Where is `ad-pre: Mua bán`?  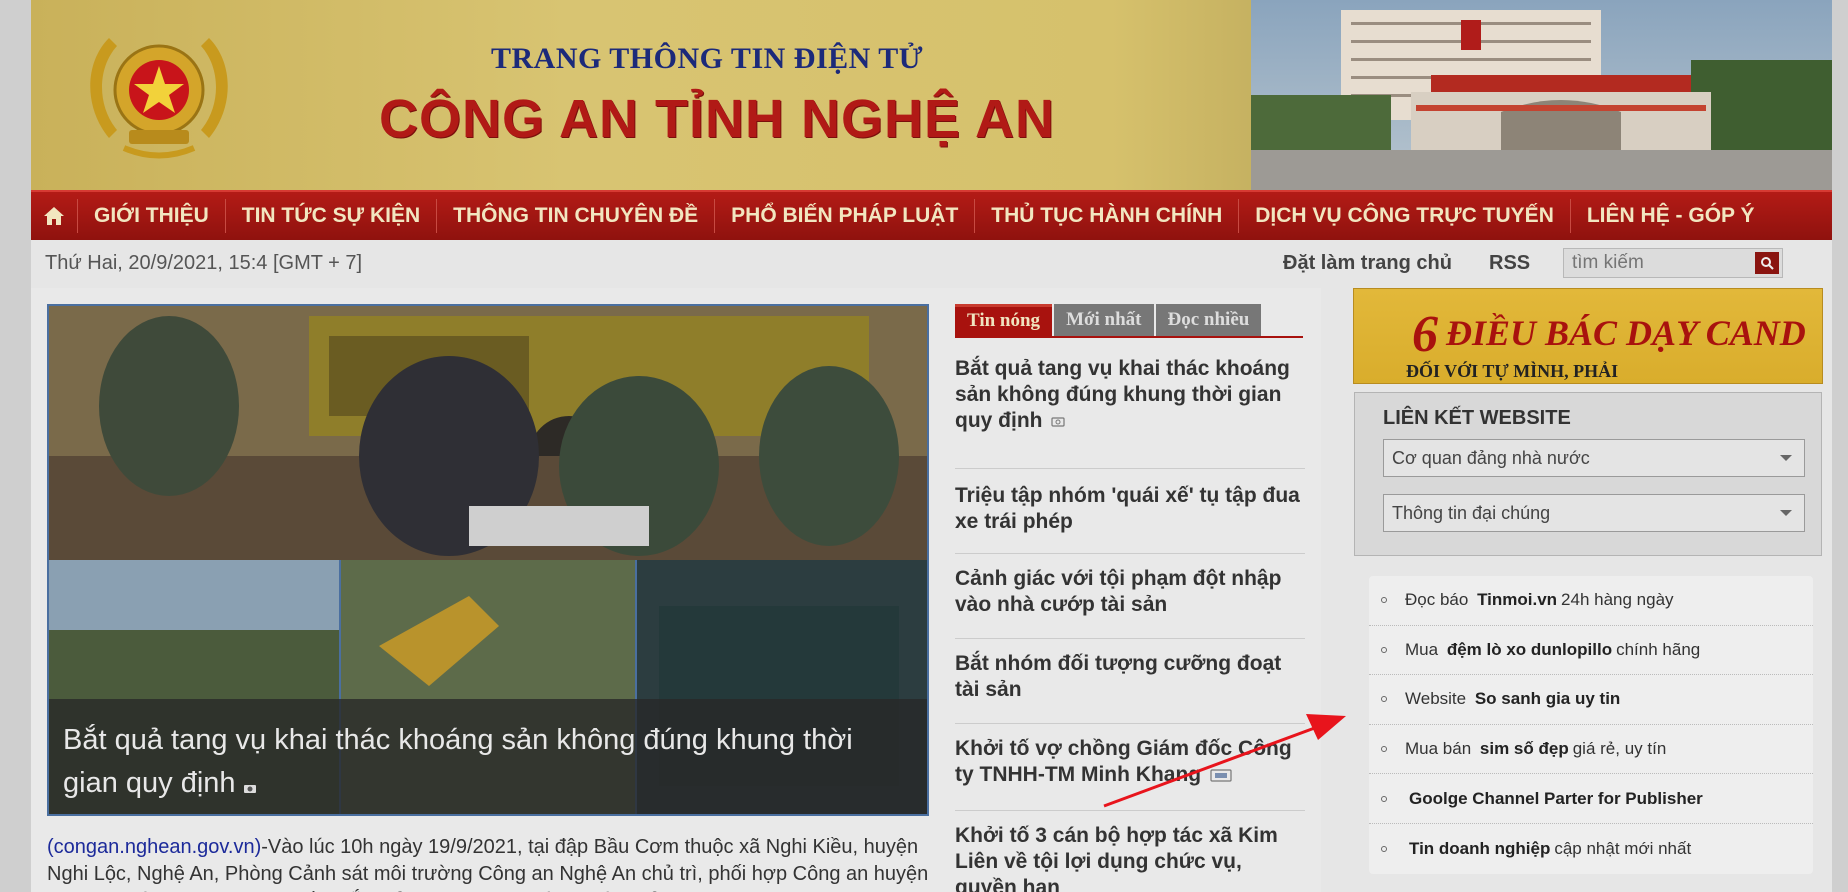
ad-pre: Mua bán is located at coordinates (1438, 749).